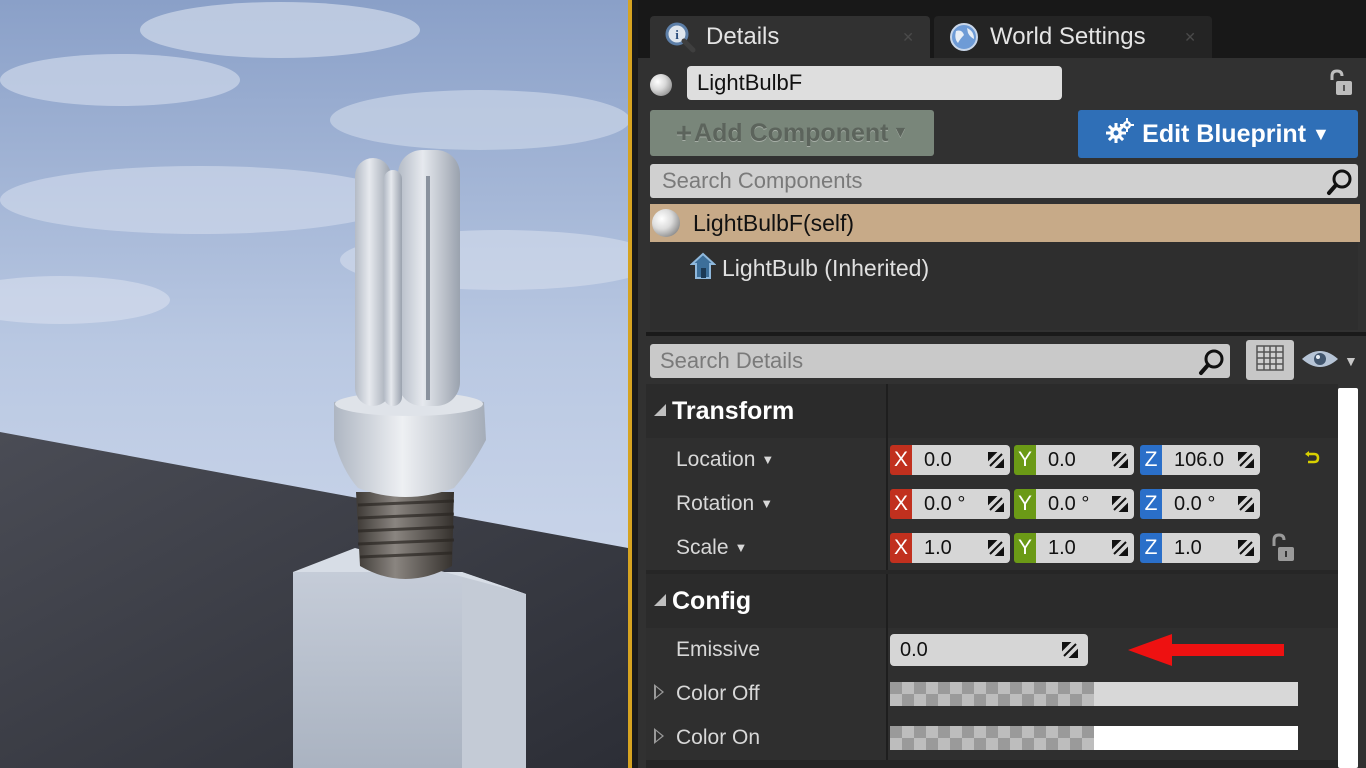 The height and width of the screenshot is (768, 1366). What do you see at coordinates (1218, 134) in the screenshot?
I see `edit-blueprint-button: Edit Blueprint ▼` at bounding box center [1218, 134].